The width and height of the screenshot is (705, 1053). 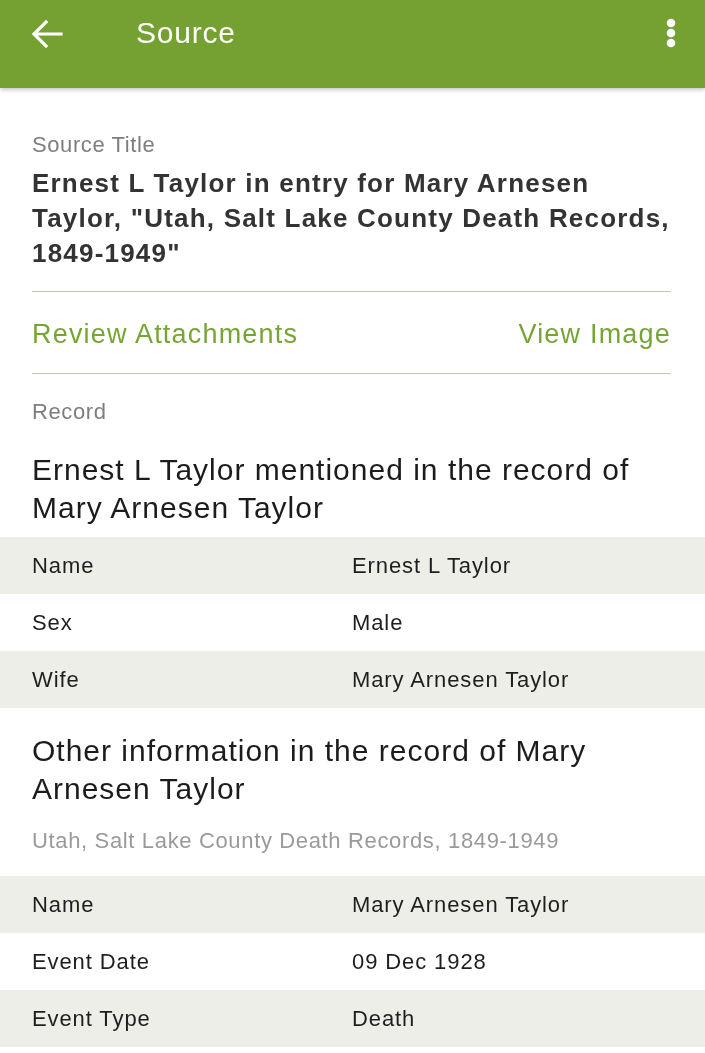 What do you see at coordinates (165, 334) in the screenshot?
I see `action-link: Review Attachments` at bounding box center [165, 334].